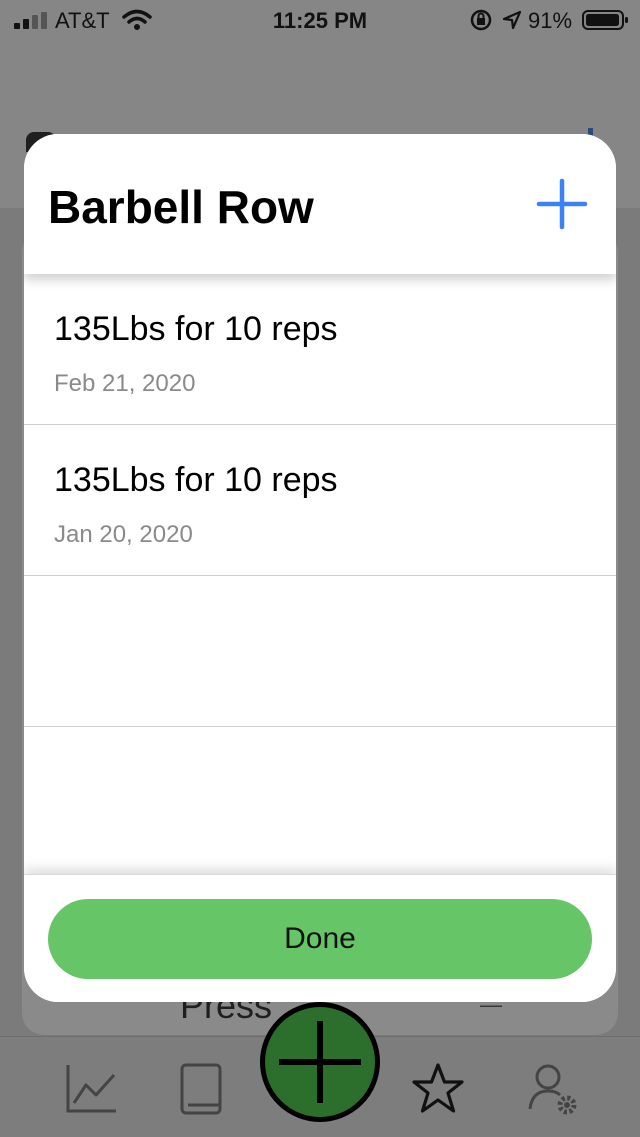 The width and height of the screenshot is (640, 1137). What do you see at coordinates (320, 20) in the screenshot?
I see `status-bar: AT&T 11:25 PM 91%` at bounding box center [320, 20].